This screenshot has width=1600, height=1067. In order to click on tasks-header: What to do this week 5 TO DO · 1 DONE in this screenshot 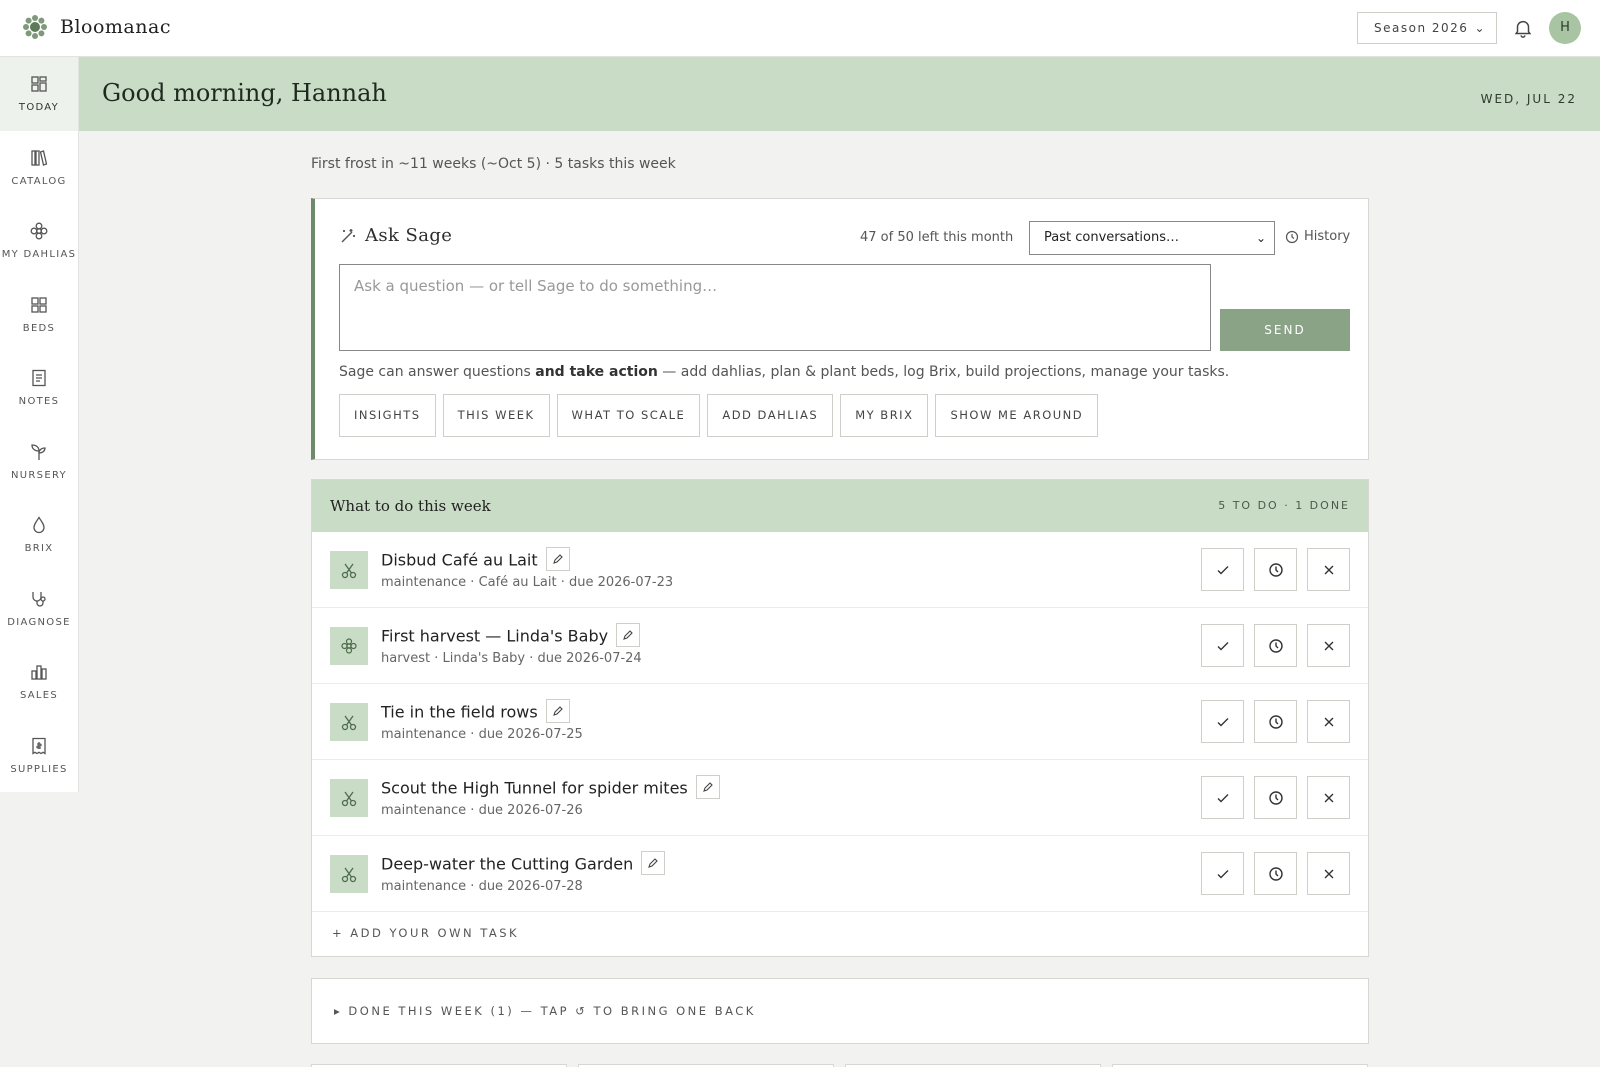, I will do `click(840, 506)`.